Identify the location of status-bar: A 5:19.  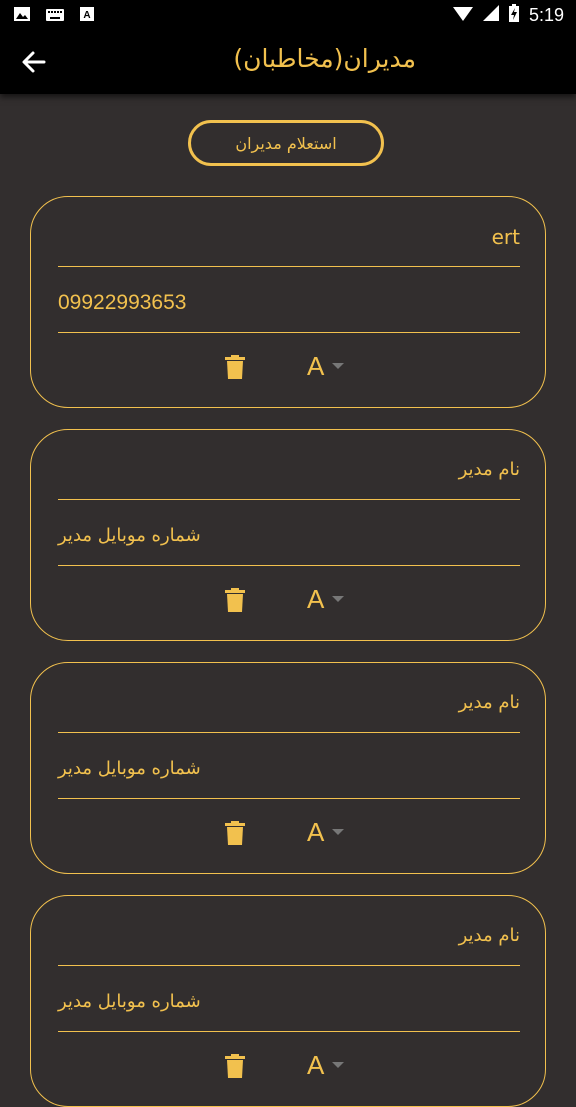
(288, 15).